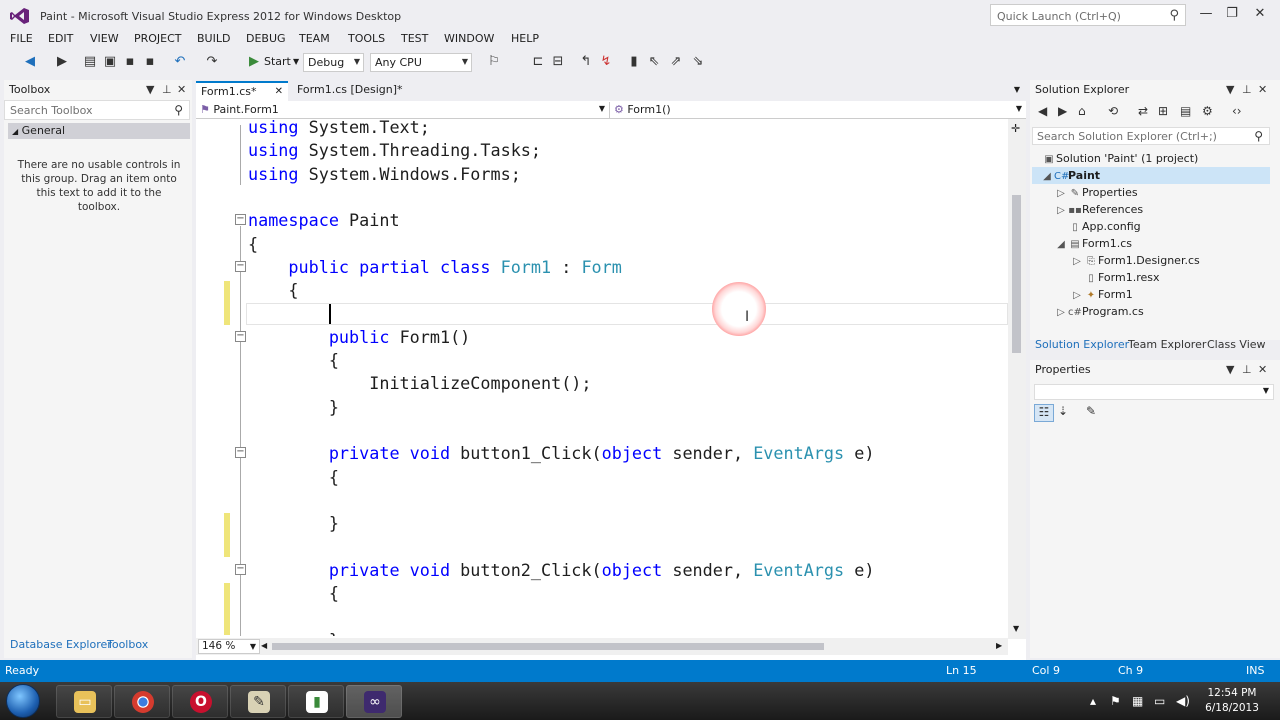 The height and width of the screenshot is (720, 1280). I want to click on taskbar-paint: ✎, so click(258, 701).